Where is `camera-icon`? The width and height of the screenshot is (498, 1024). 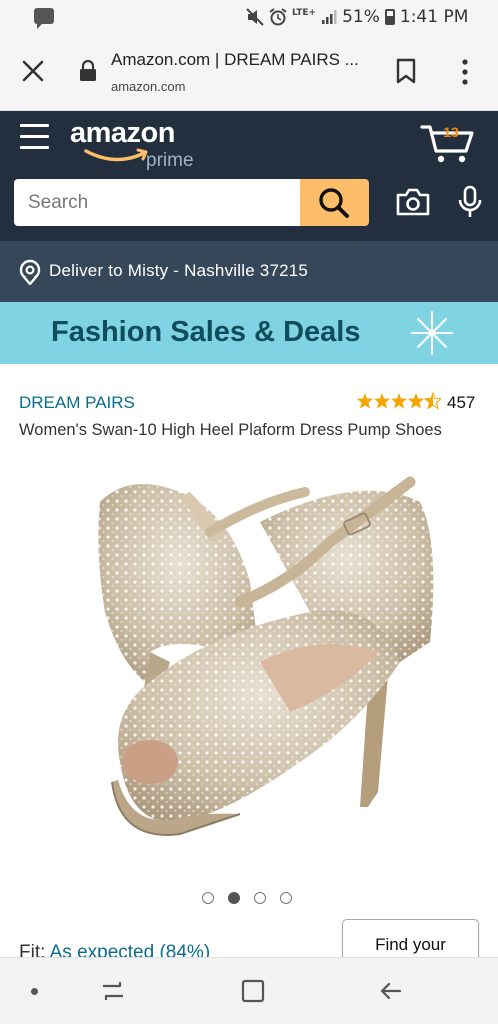
camera-icon is located at coordinates (413, 202).